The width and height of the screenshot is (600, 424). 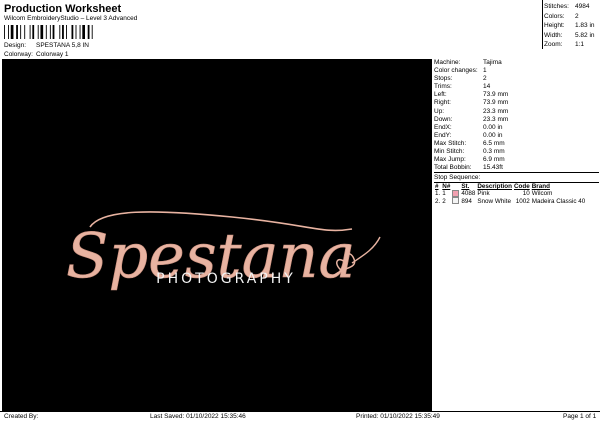 What do you see at coordinates (226, 279) in the screenshot?
I see `tagline-text: PHOTOGRAPHY` at bounding box center [226, 279].